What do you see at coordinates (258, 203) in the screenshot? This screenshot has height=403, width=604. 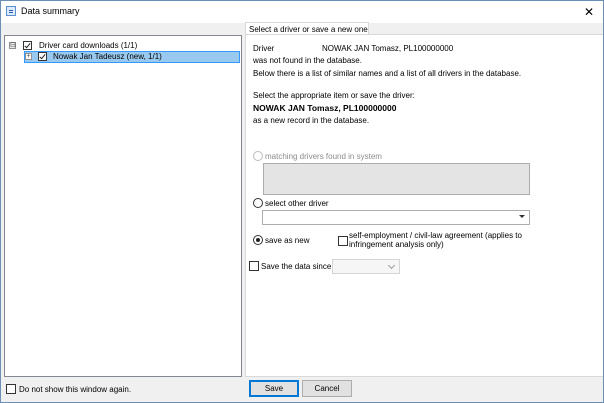 I see `select-other-driver-radio` at bounding box center [258, 203].